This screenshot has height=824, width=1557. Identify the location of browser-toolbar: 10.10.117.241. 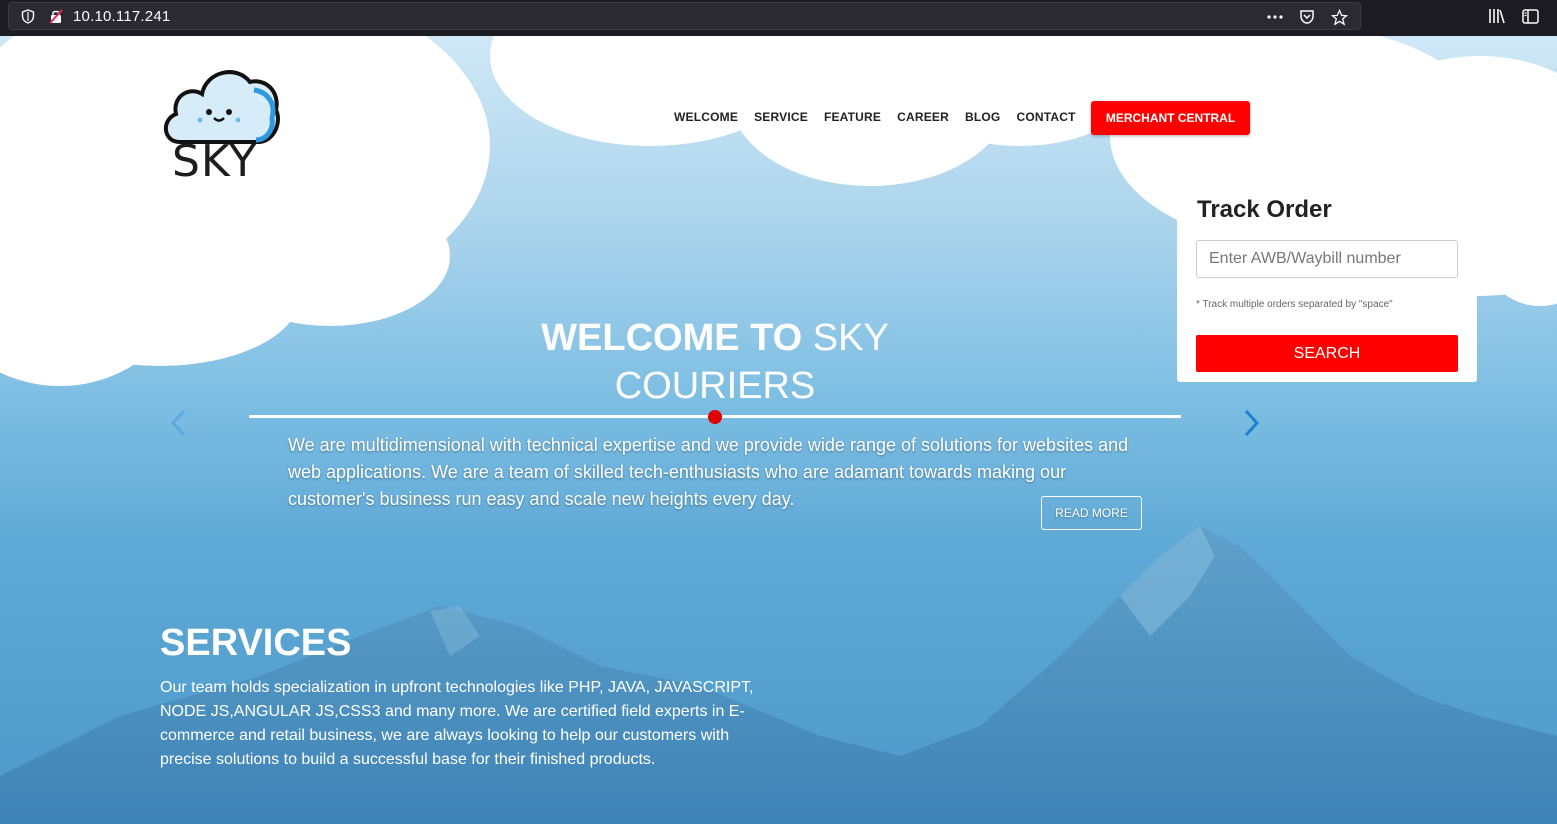
(778, 18).